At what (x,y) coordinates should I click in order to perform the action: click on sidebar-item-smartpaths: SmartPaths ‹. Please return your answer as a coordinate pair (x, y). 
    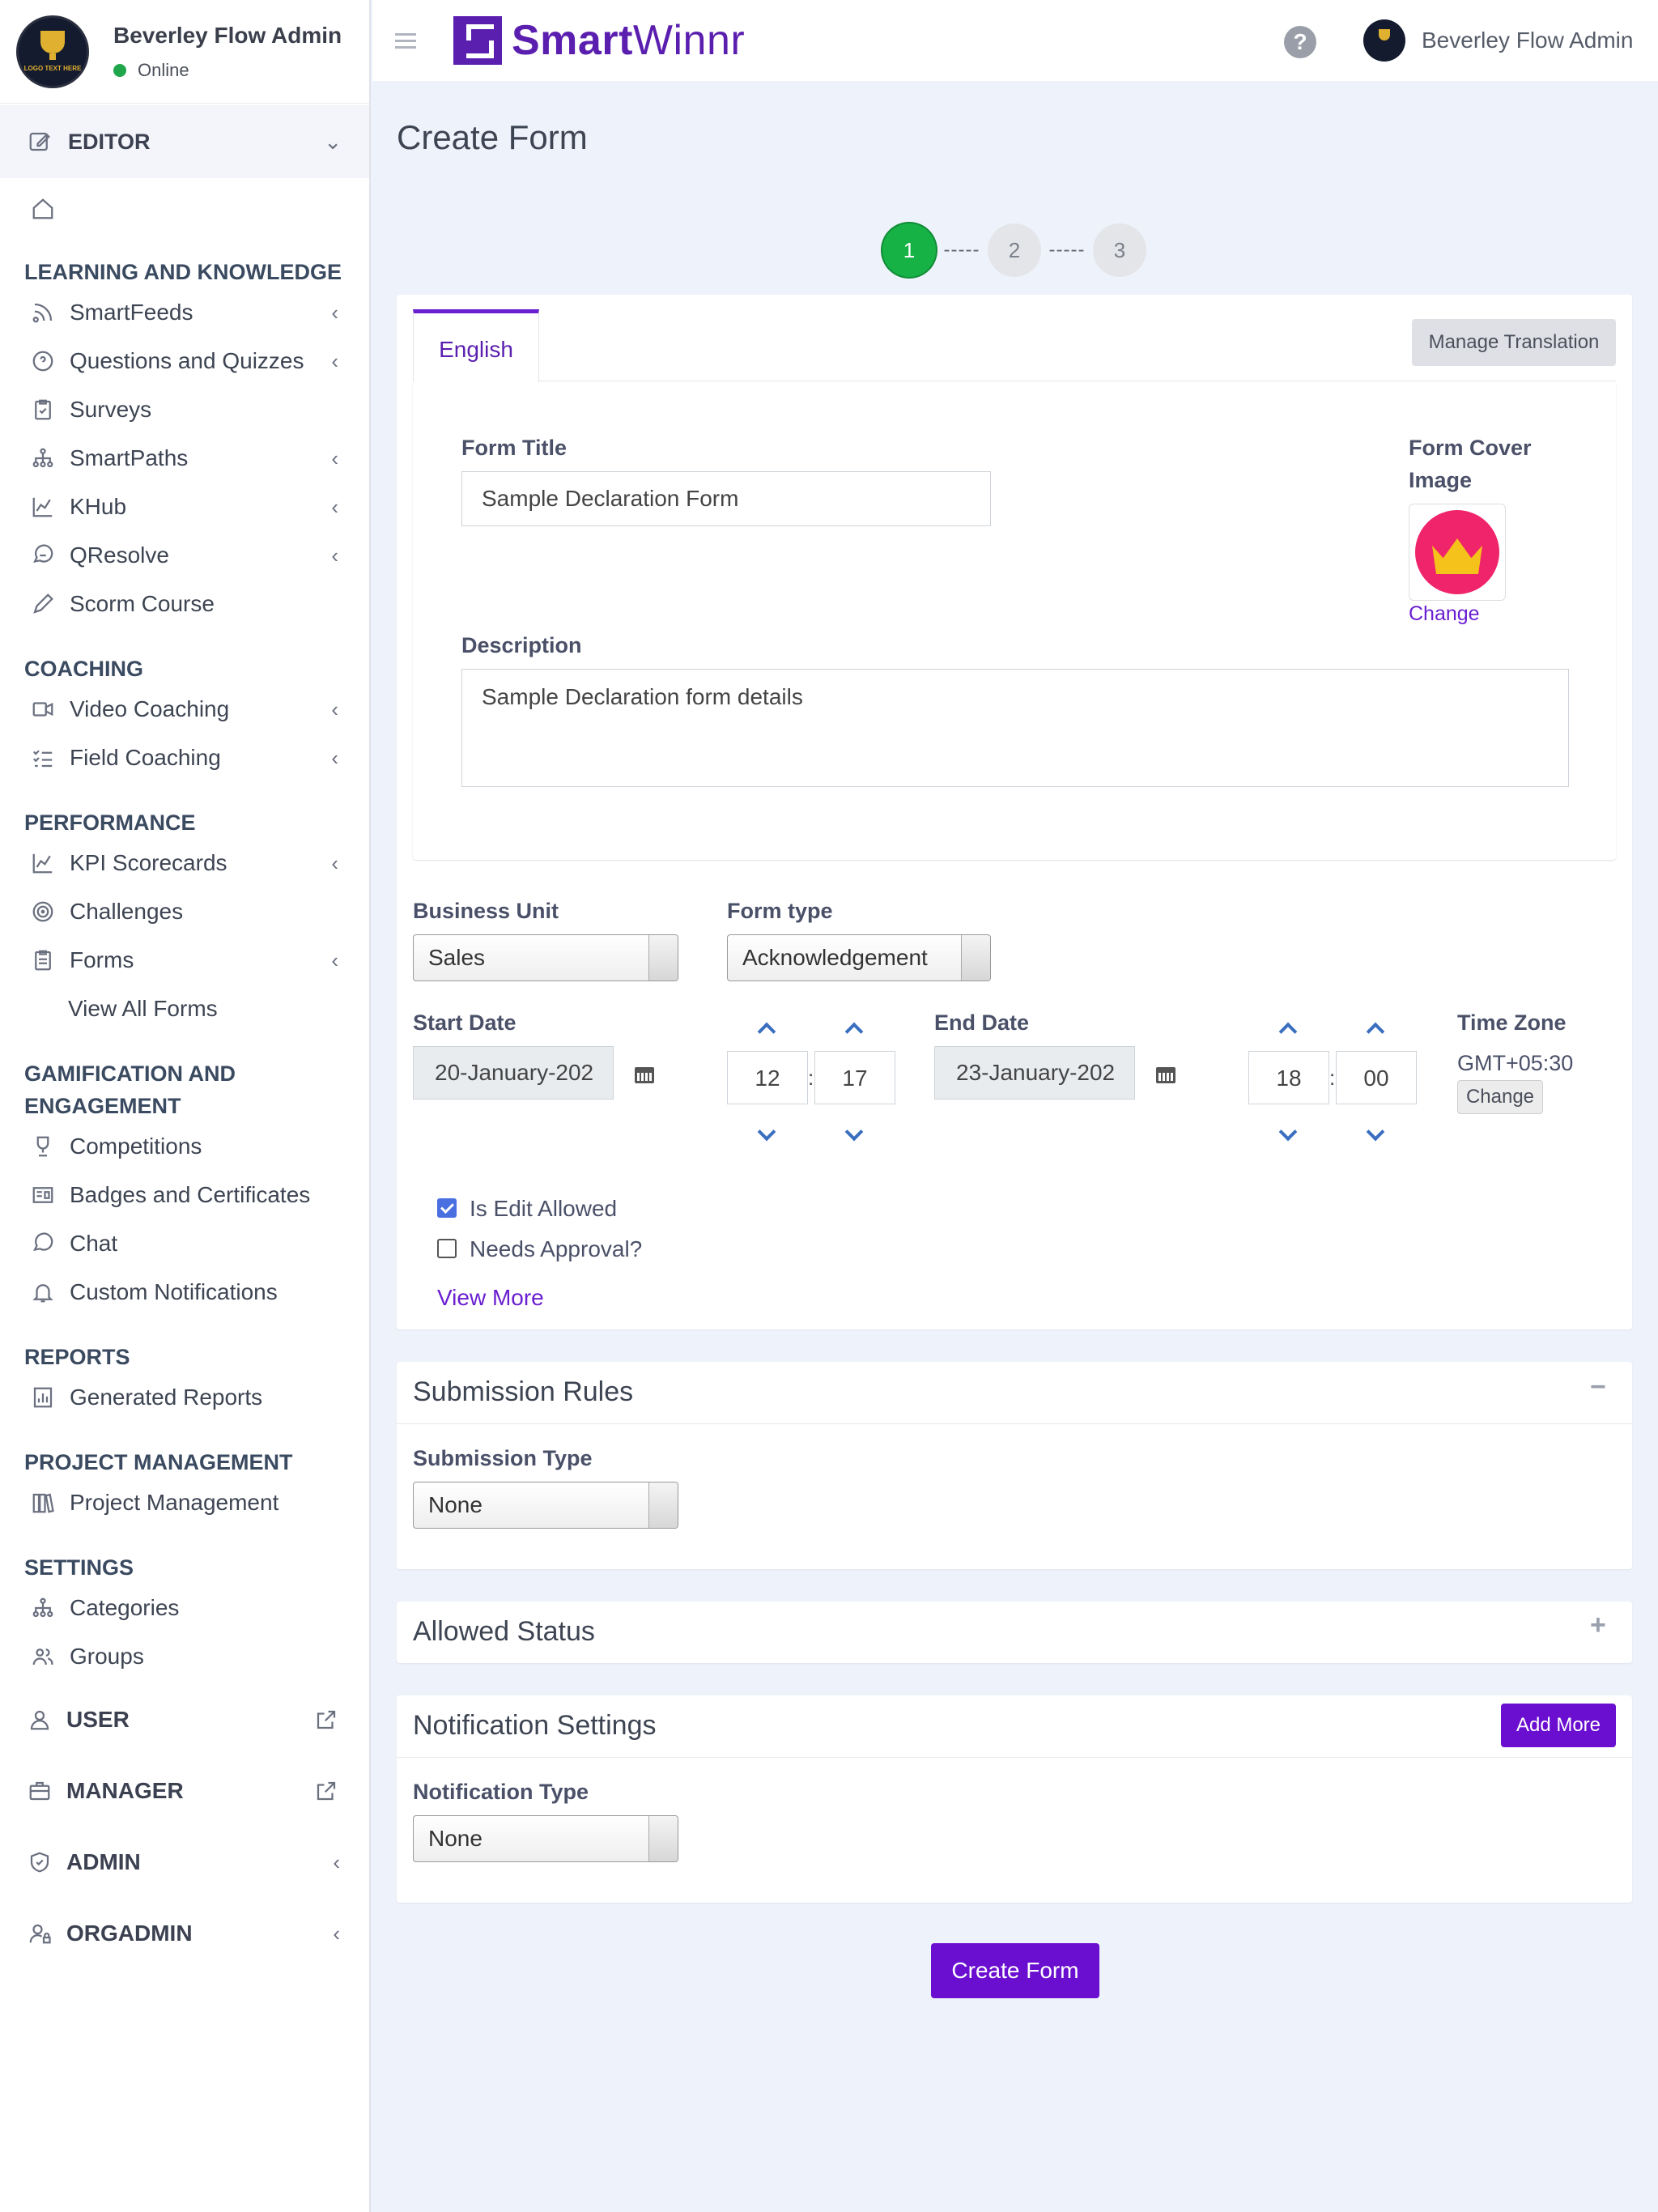
    Looking at the image, I should click on (184, 459).